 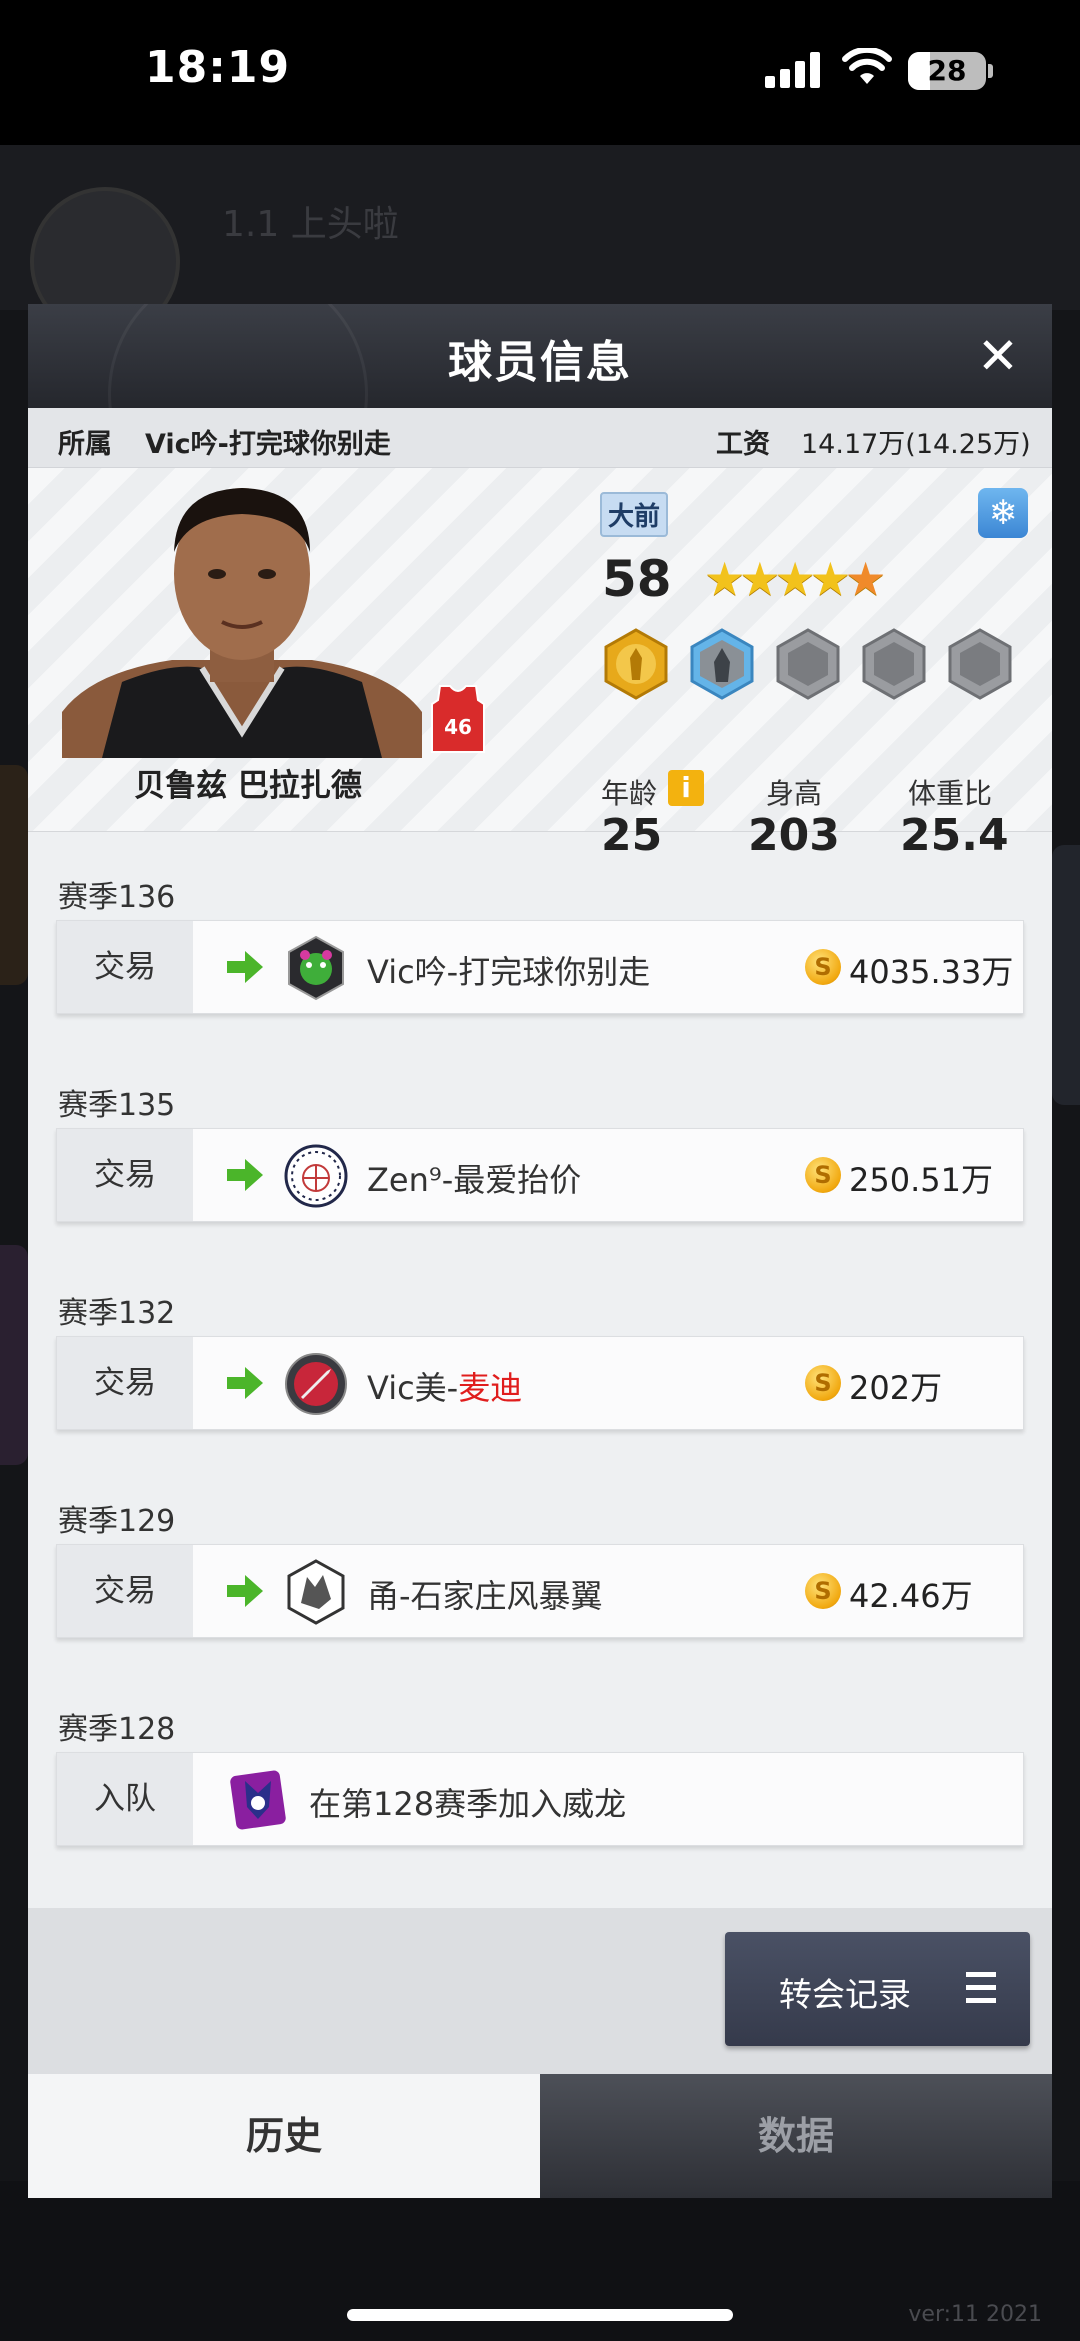 I want to click on team-name: 在第128赛季加入威龙, so click(x=468, y=1804).